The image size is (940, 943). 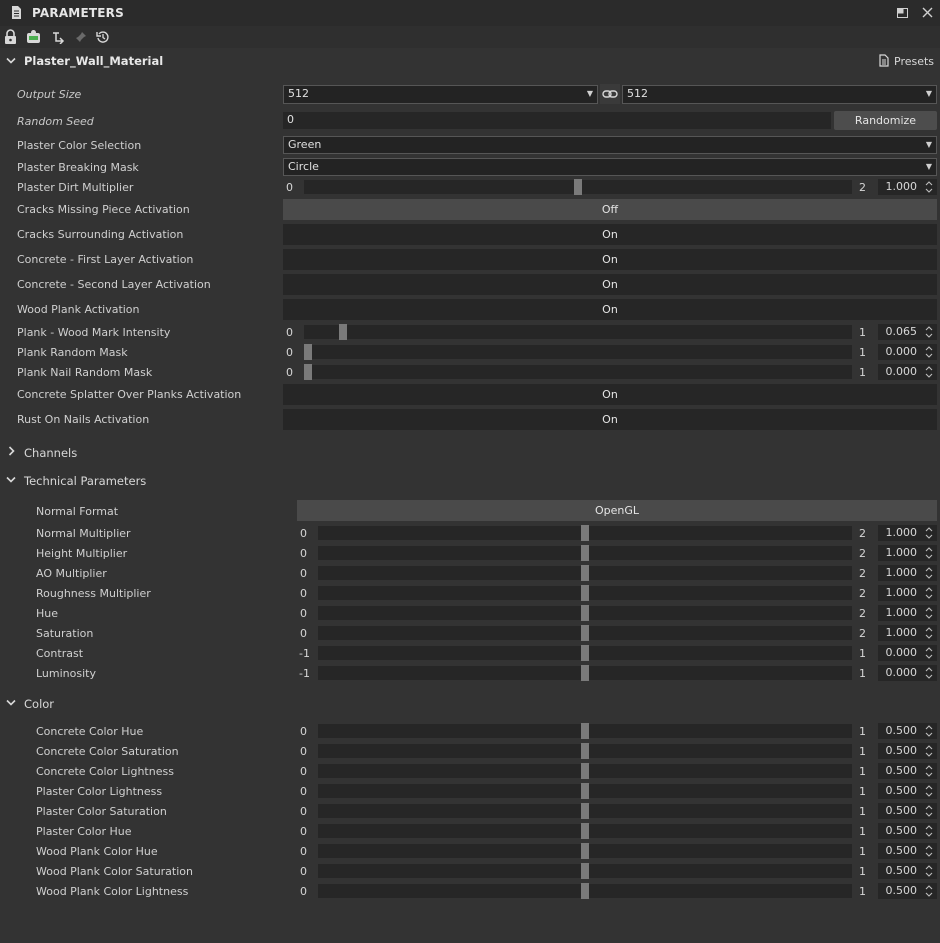 What do you see at coordinates (58, 37) in the screenshot?
I see `link-node-icon` at bounding box center [58, 37].